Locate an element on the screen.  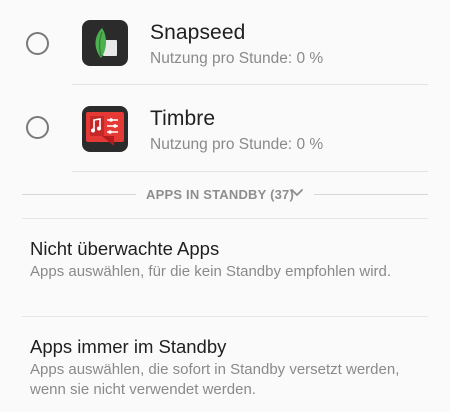
setting-title: Nicht überwachte Apps is located at coordinates (125, 248).